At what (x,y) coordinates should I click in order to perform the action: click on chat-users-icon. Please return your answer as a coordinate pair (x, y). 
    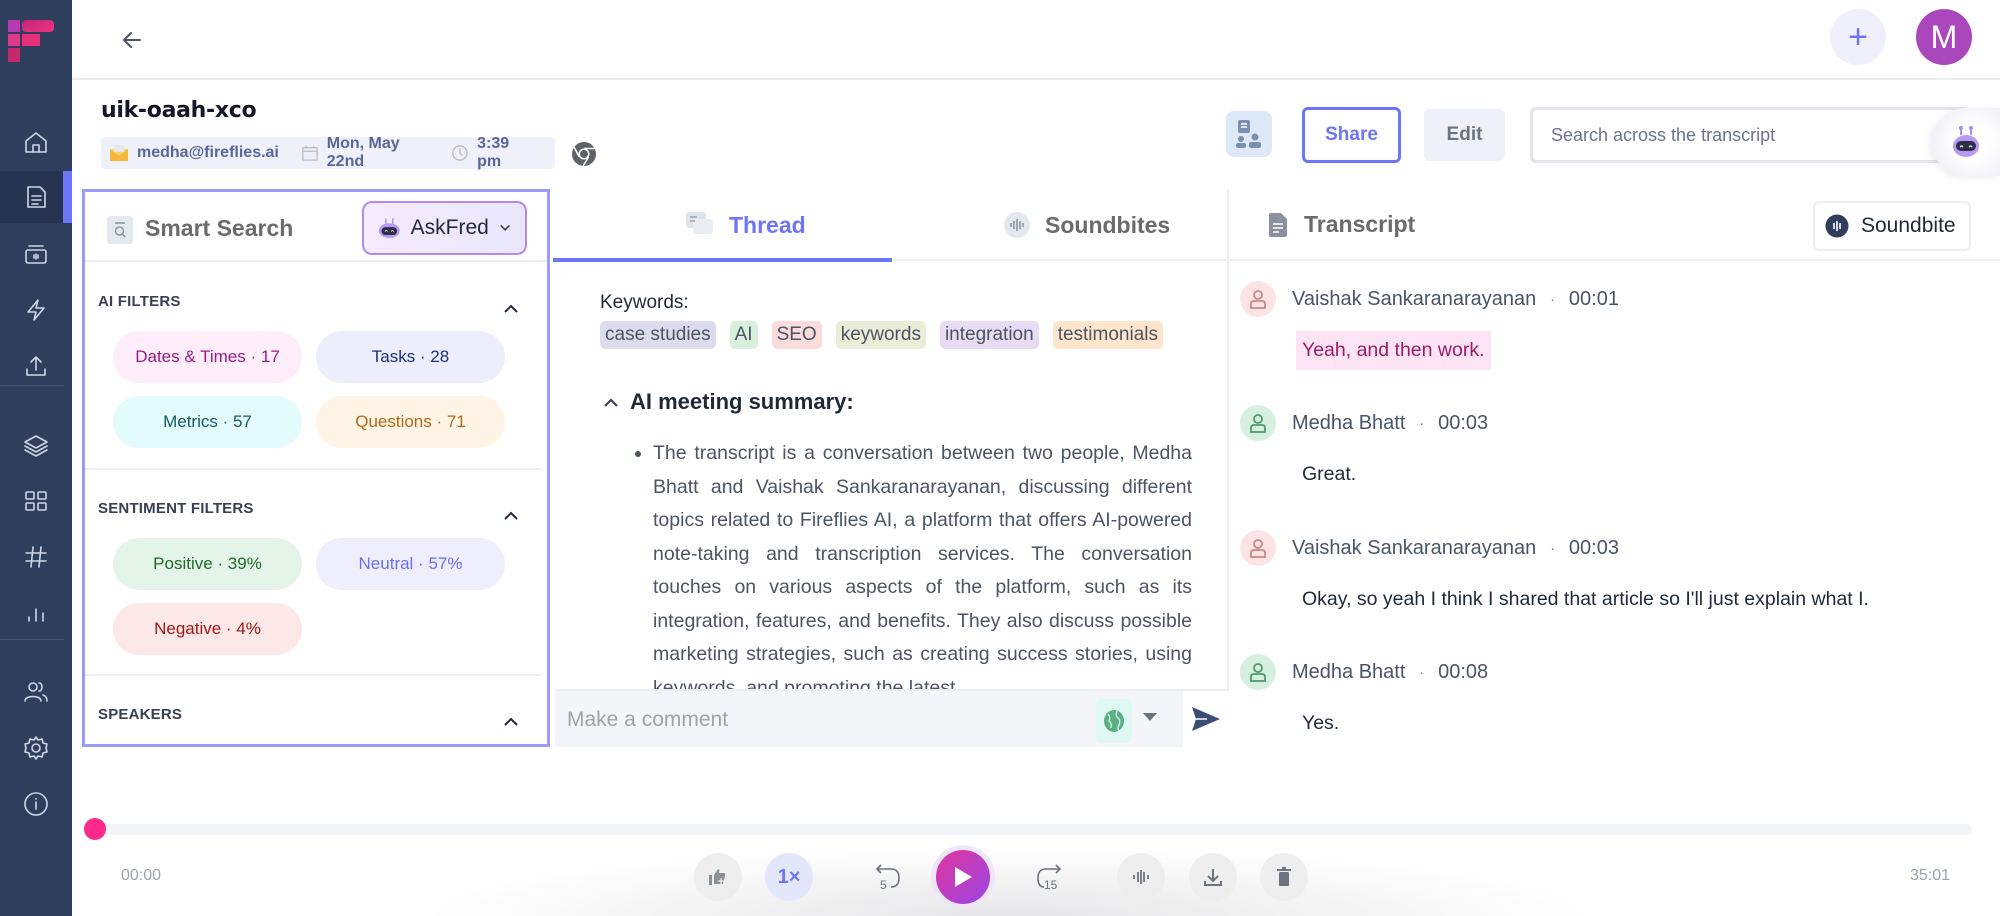
    Looking at the image, I should click on (1248, 134).